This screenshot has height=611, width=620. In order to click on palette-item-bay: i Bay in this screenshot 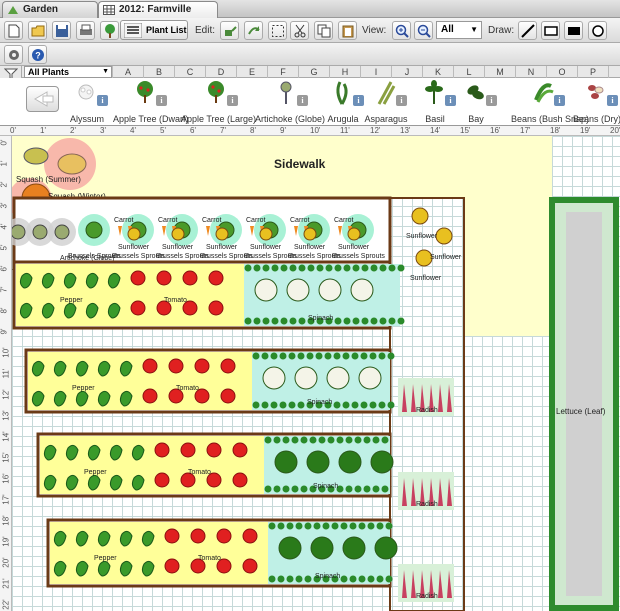, I will do `click(477, 102)`.